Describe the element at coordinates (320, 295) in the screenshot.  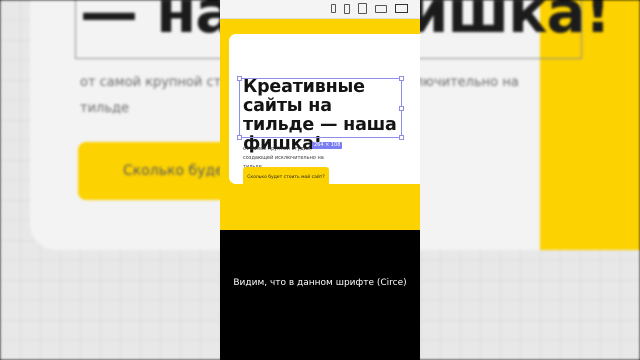
I see `video-lower-area` at that location.